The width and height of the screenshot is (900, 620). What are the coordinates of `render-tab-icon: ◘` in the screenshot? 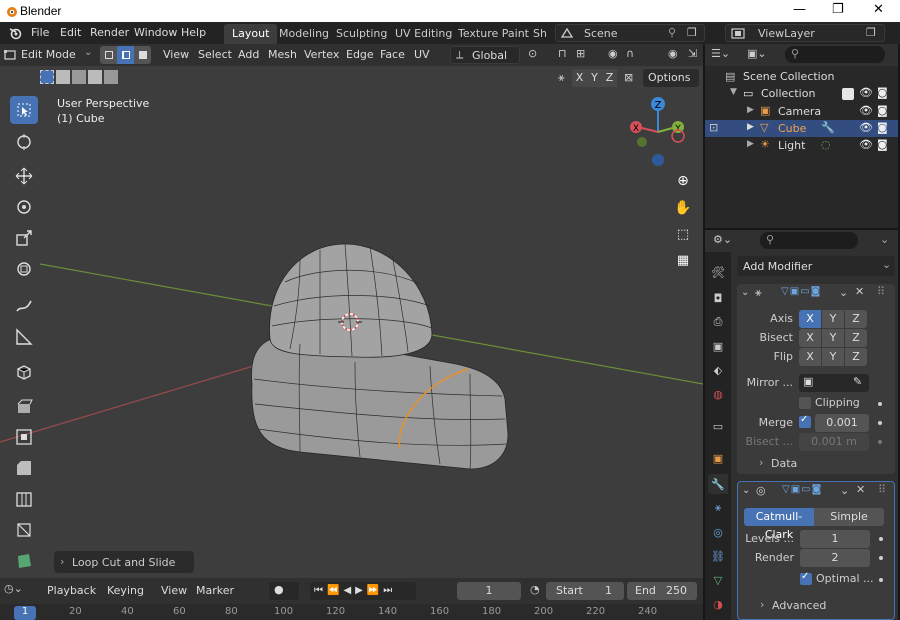 It's located at (718, 298).